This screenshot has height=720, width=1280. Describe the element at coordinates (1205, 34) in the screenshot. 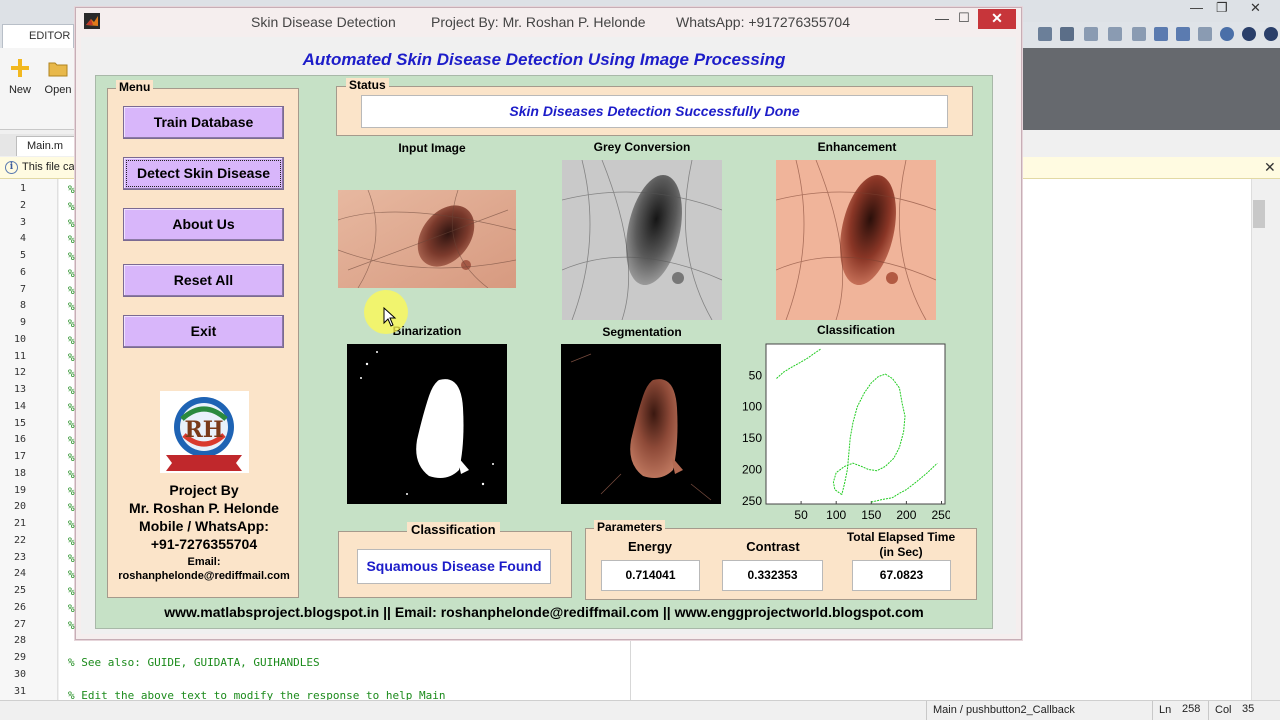

I see `switch-windows-icon` at that location.